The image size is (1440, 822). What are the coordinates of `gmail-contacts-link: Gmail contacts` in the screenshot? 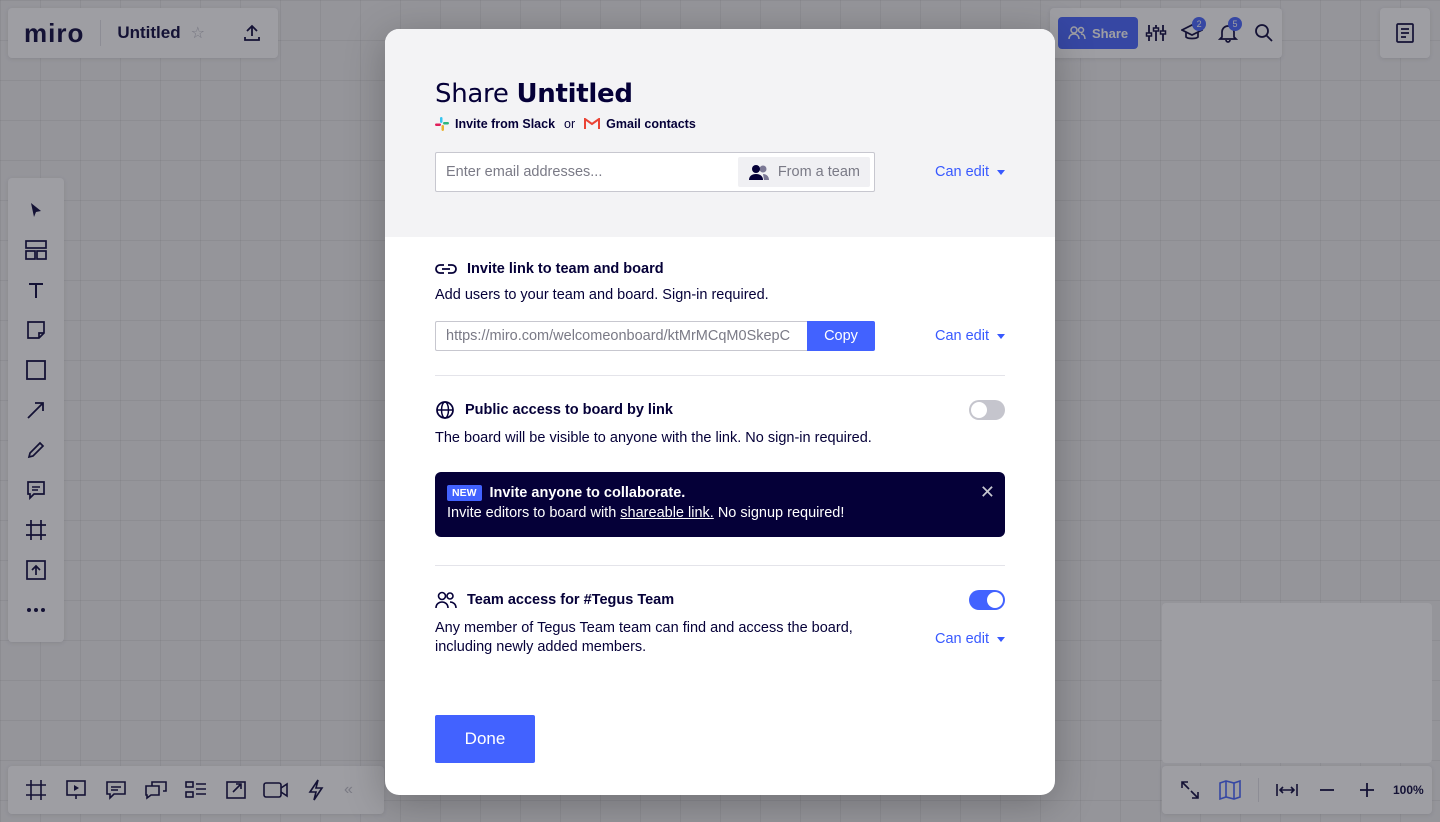 It's located at (640, 124).